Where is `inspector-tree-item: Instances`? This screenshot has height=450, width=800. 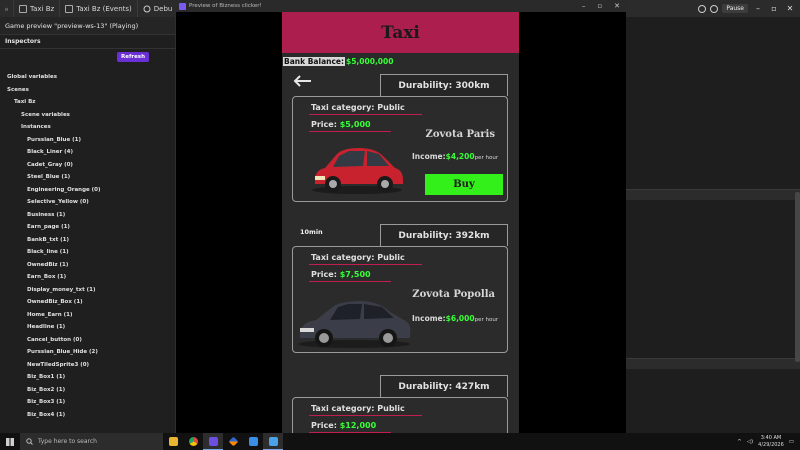 inspector-tree-item: Instances is located at coordinates (87, 127).